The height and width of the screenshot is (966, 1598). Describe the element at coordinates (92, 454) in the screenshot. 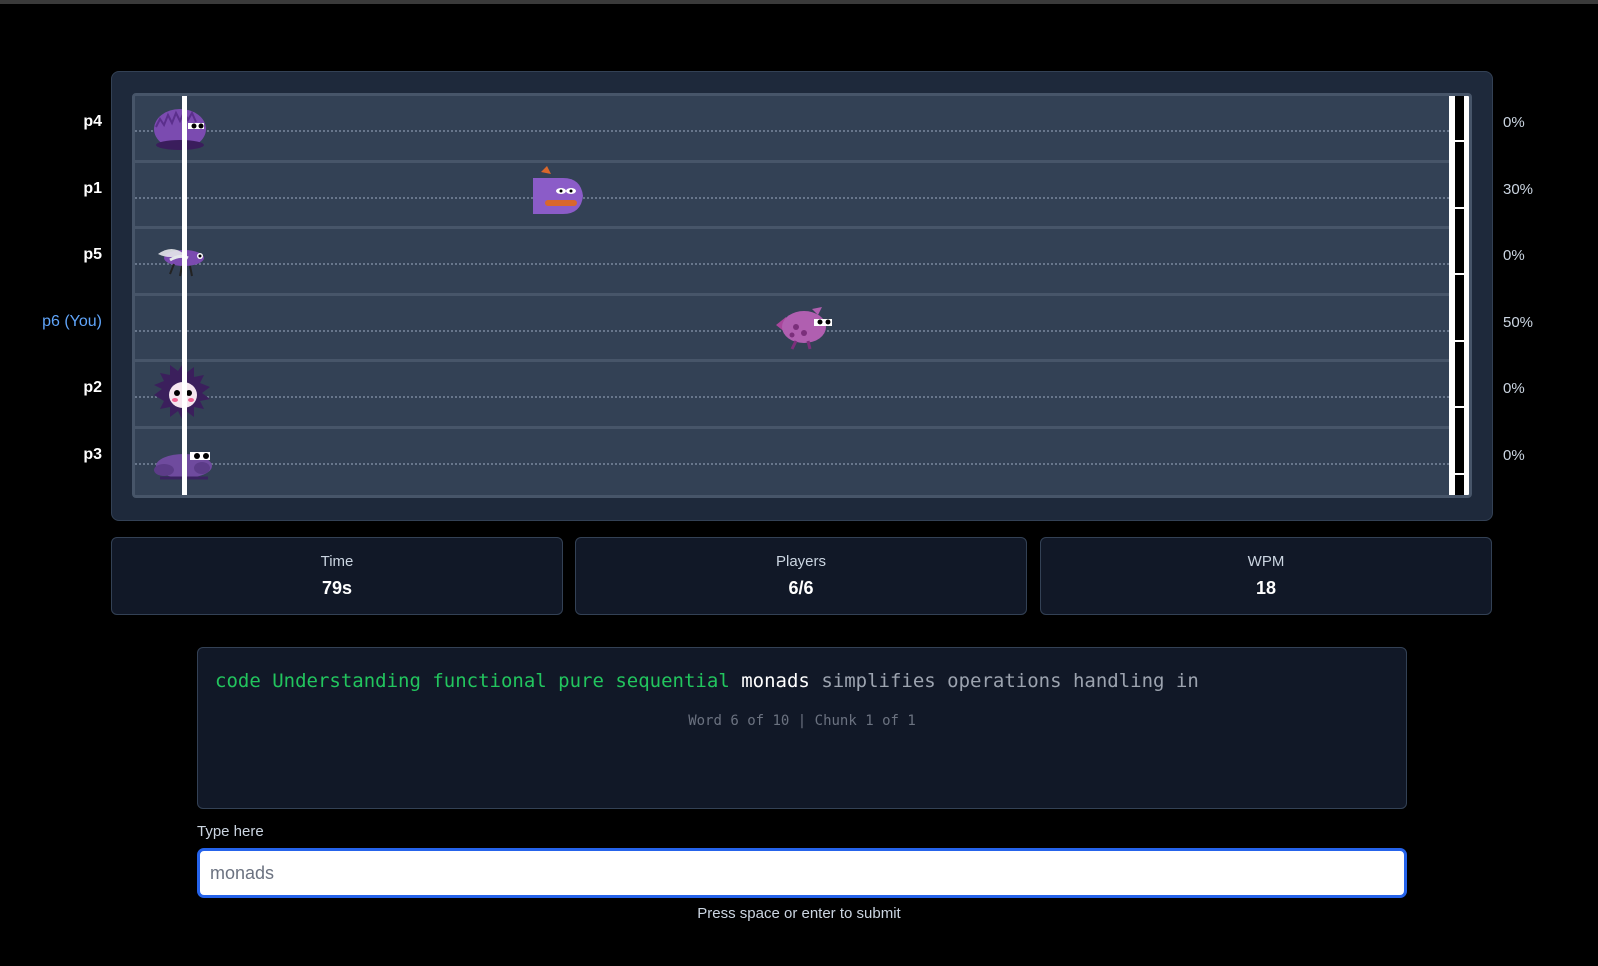

I see `player-name: p3` at that location.